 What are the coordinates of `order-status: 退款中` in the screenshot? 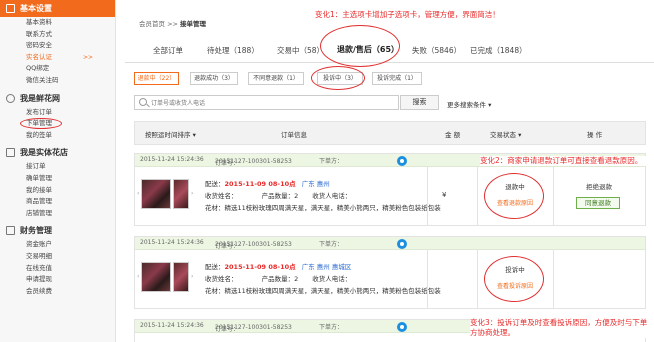 It's located at (515, 187).